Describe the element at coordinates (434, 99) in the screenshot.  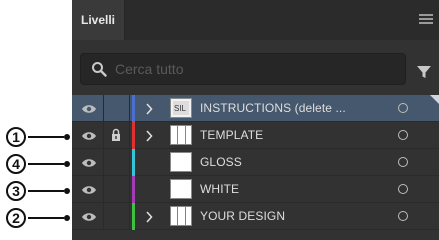
I see `selection-corner-indicator` at that location.